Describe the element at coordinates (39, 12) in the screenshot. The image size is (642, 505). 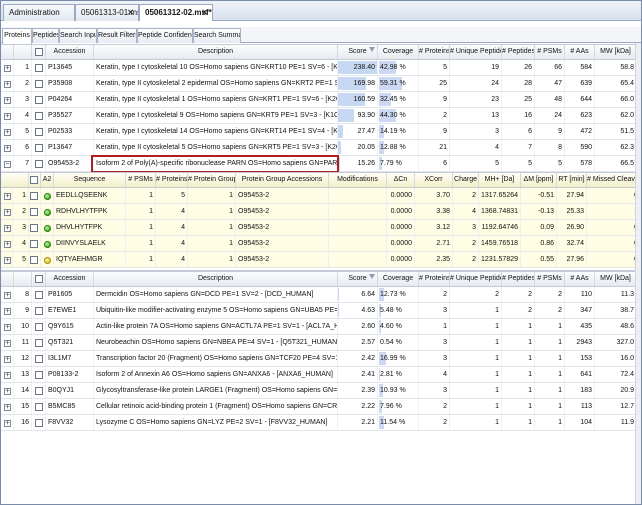
I see `doc-tab-0: Administration` at that location.